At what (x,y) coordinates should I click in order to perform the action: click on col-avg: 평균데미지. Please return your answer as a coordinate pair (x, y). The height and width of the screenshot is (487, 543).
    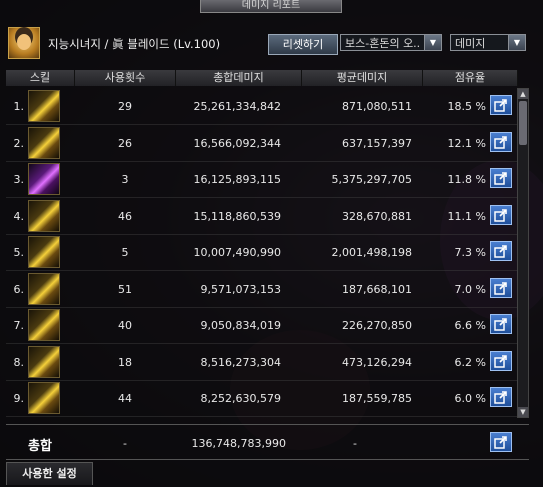
    Looking at the image, I should click on (362, 78).